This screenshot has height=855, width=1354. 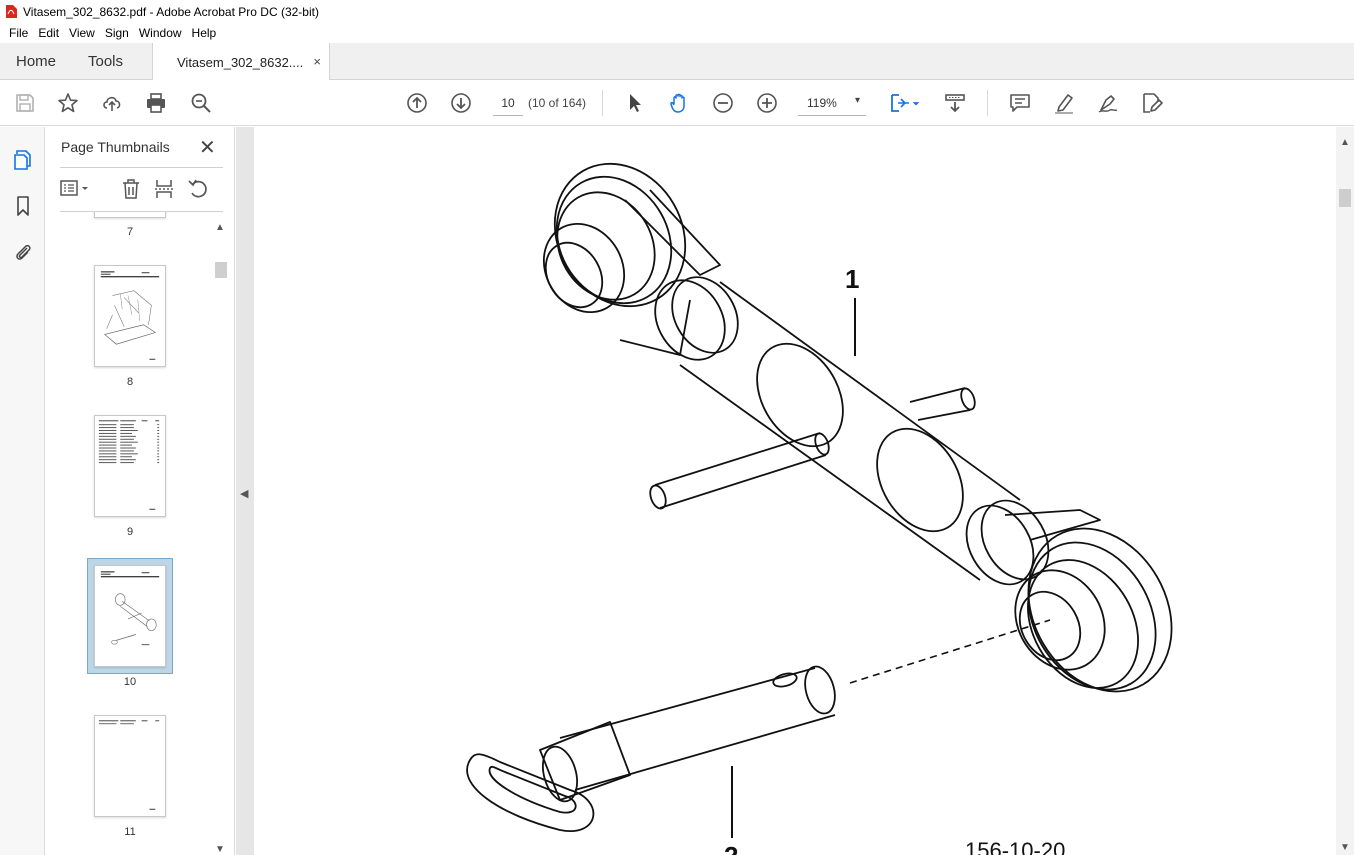 What do you see at coordinates (1345, 491) in the screenshot?
I see `document-scrollbar: ▲ ▼` at bounding box center [1345, 491].